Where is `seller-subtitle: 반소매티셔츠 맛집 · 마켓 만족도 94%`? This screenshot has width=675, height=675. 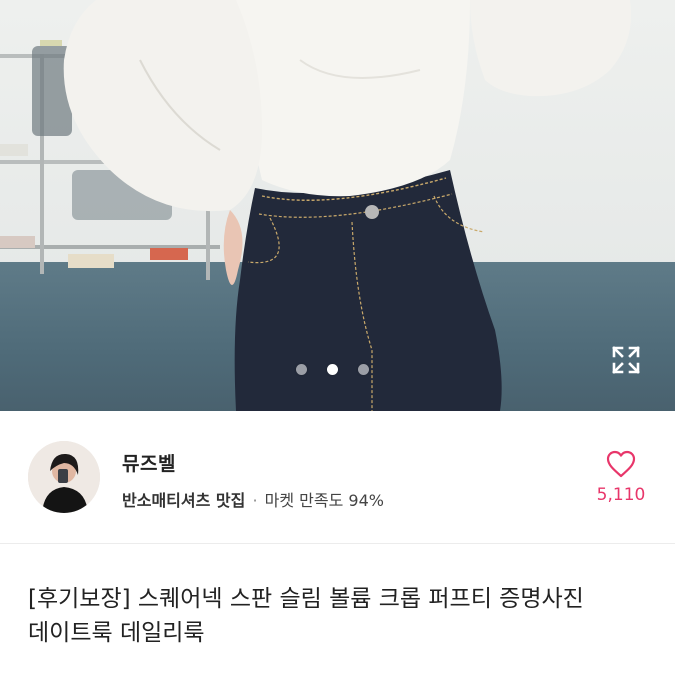
seller-subtitle: 반소매티셔츠 맛집 · 마켓 만족도 94% is located at coordinates (253, 499).